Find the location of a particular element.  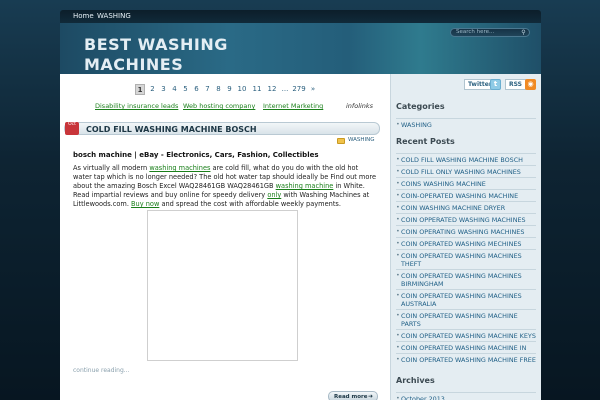

twitter-icon: t is located at coordinates (495, 84).